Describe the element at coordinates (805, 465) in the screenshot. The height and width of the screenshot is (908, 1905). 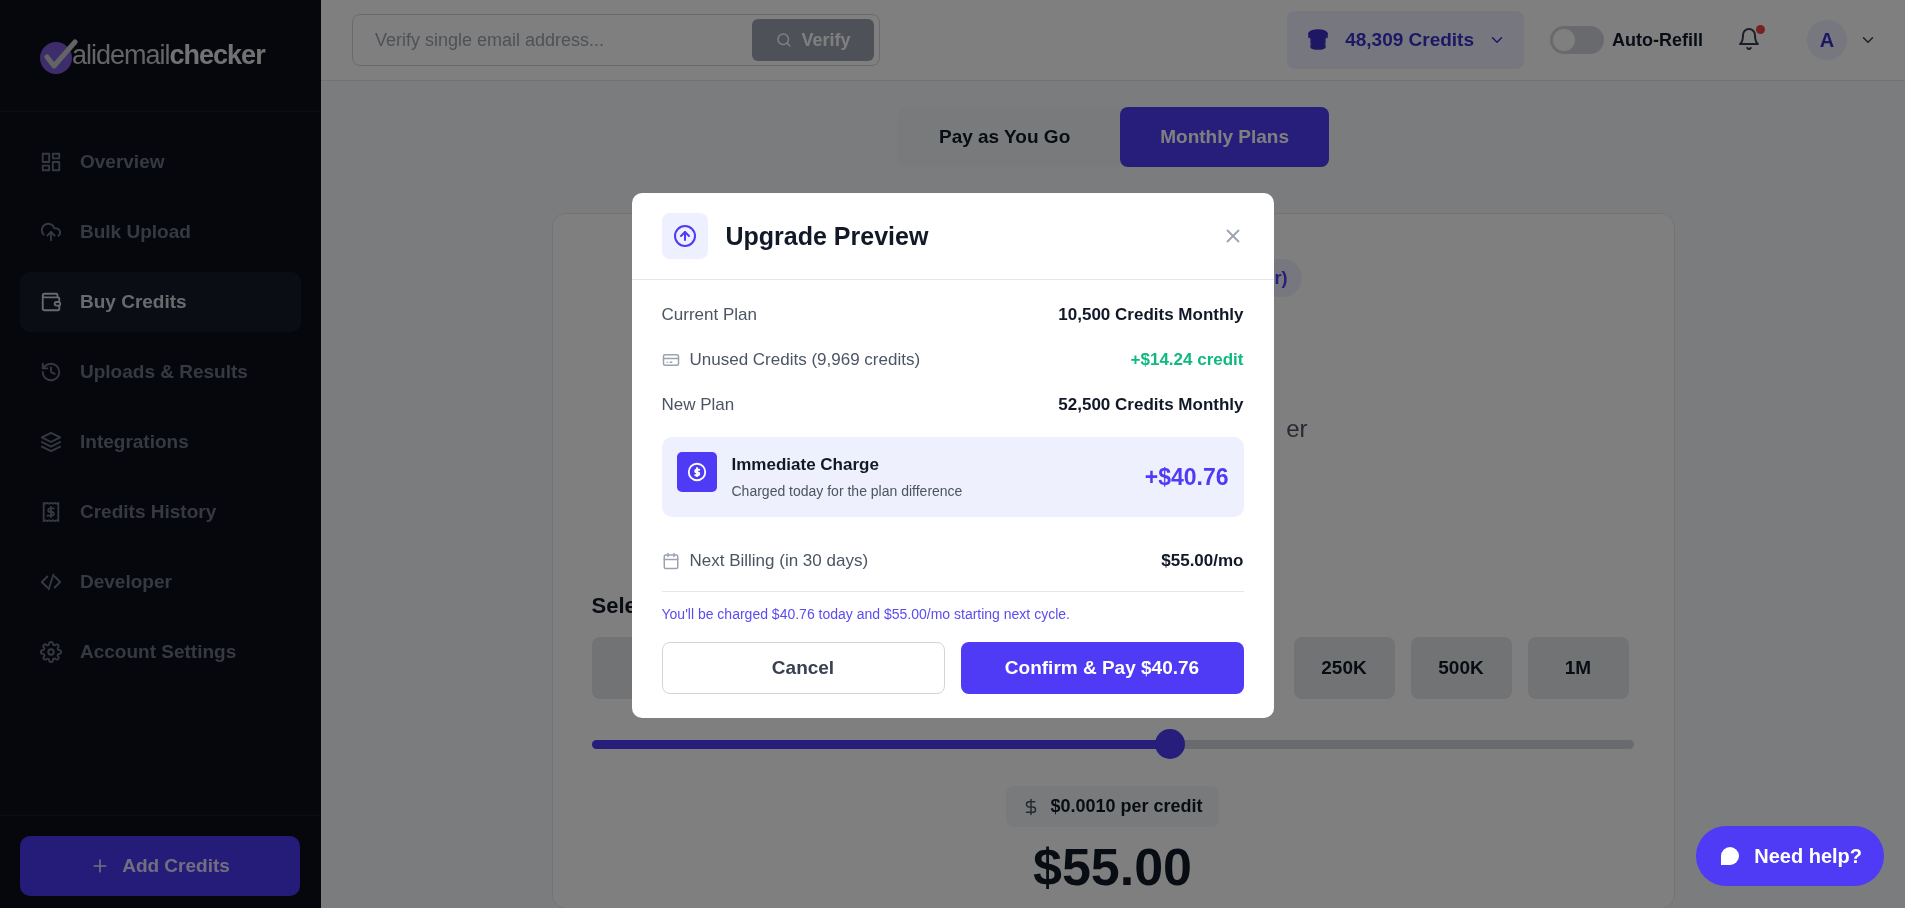
I see `charge-title: Immediate Charge` at that location.